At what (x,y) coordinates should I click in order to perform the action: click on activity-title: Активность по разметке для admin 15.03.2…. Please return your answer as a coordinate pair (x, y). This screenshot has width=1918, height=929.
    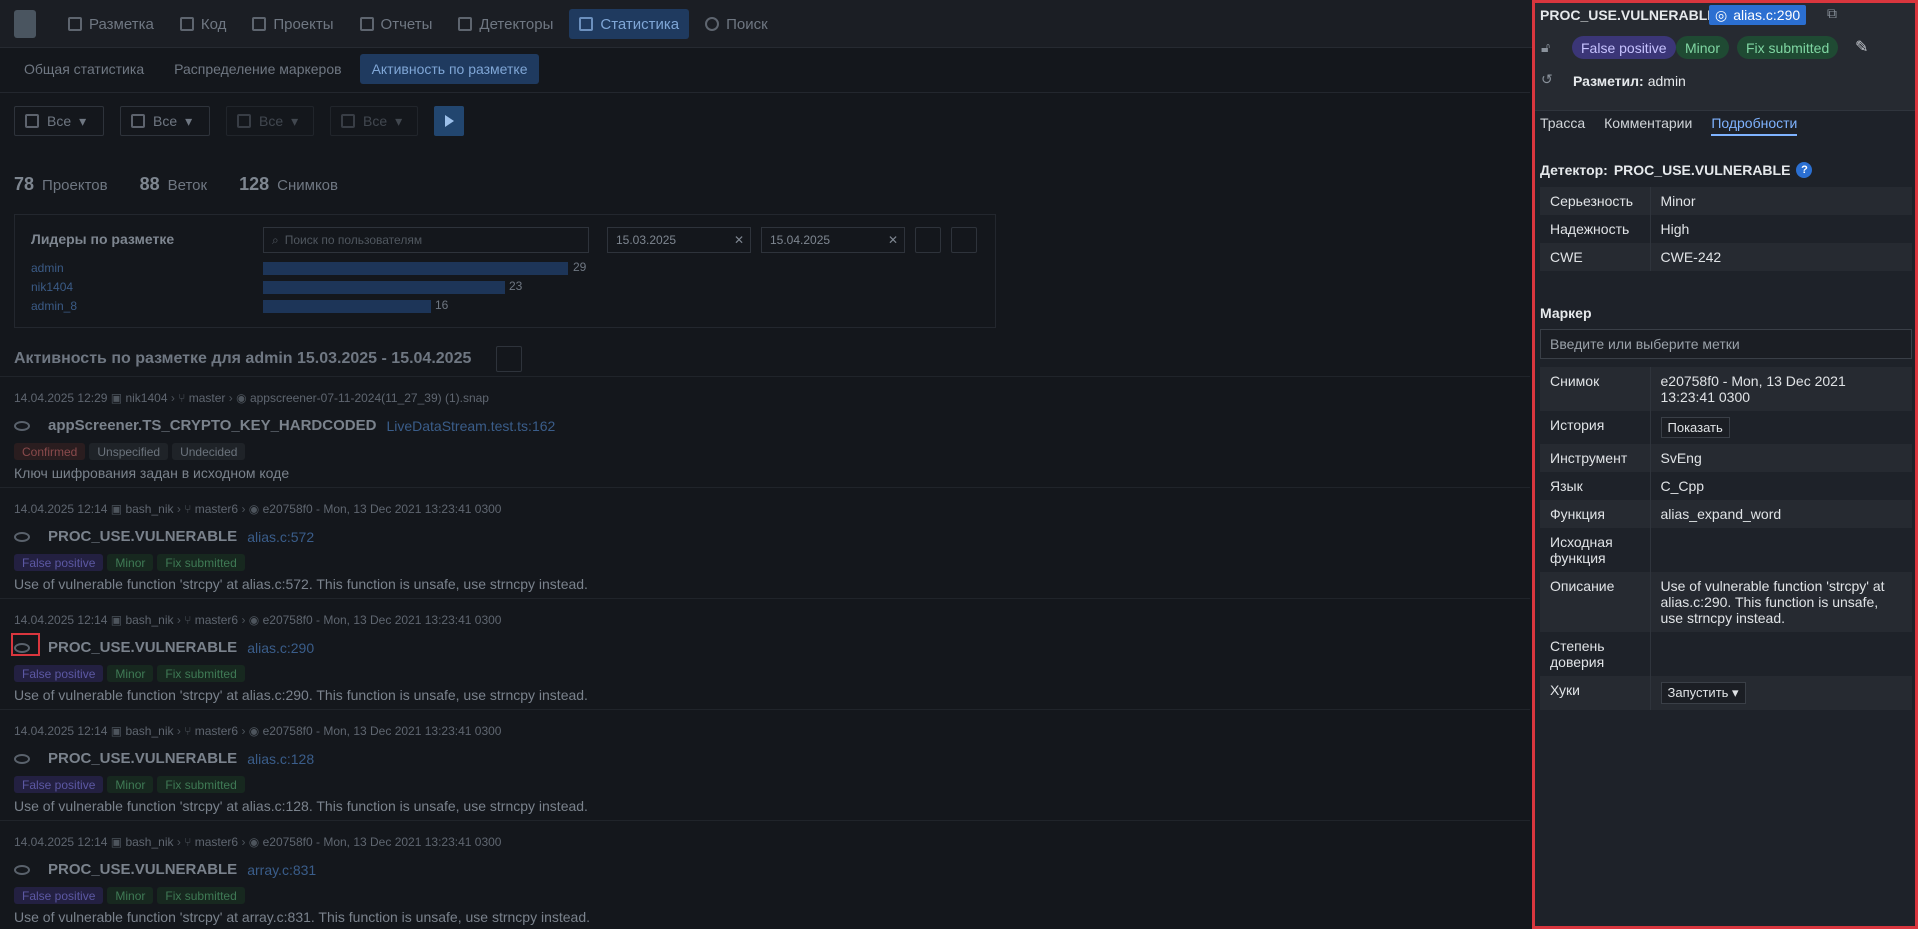
    Looking at the image, I should click on (243, 358).